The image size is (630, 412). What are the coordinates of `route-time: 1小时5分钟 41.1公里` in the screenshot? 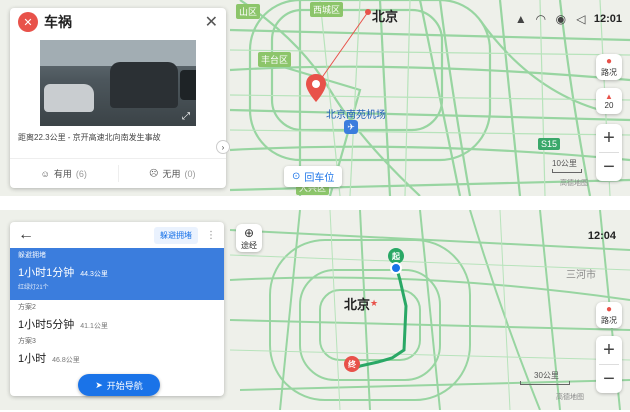 It's located at (117, 324).